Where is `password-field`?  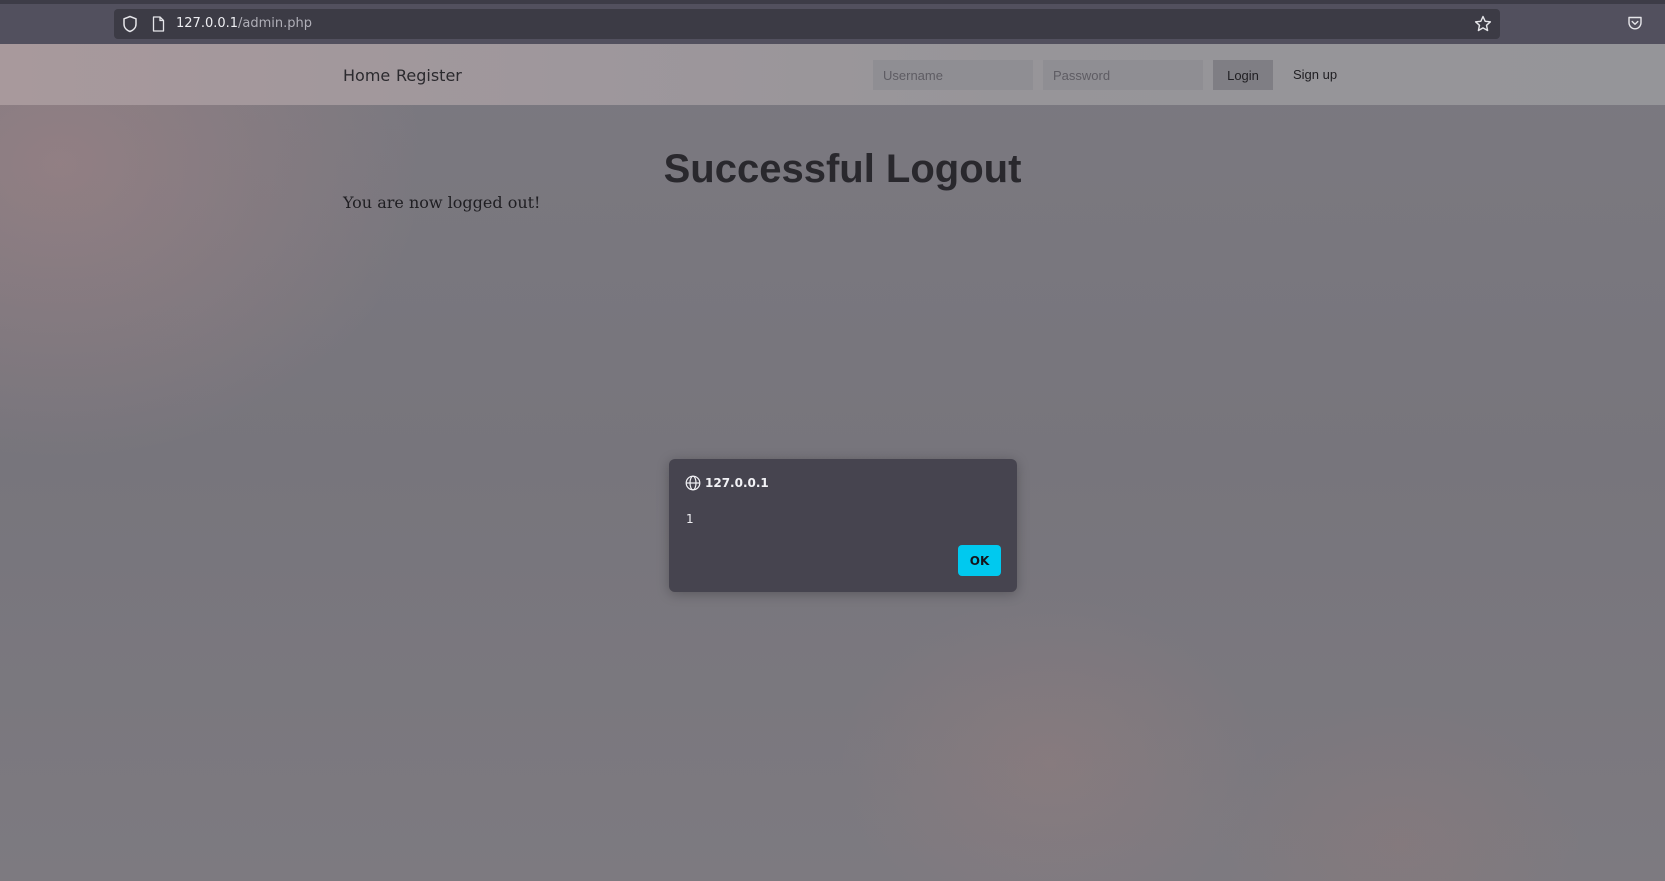 password-field is located at coordinates (1123, 75).